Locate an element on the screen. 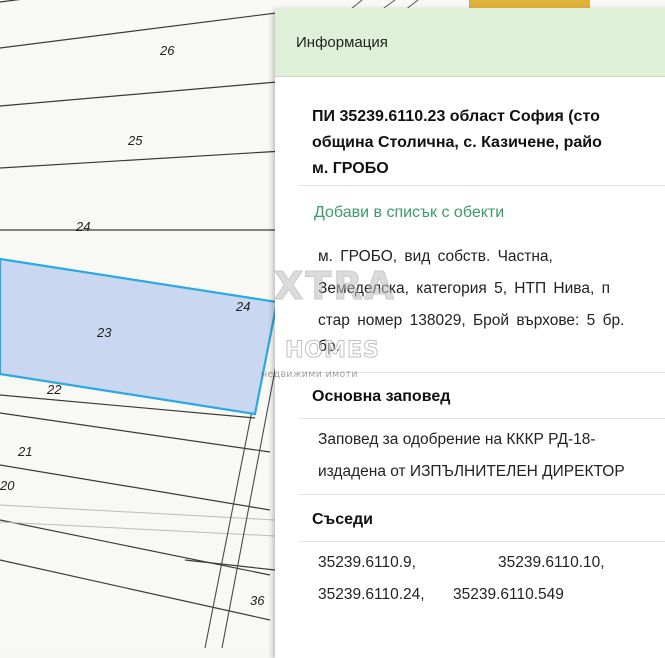 The image size is (665, 658). add-to-list-link: Добави в списък с обекти is located at coordinates (409, 213).